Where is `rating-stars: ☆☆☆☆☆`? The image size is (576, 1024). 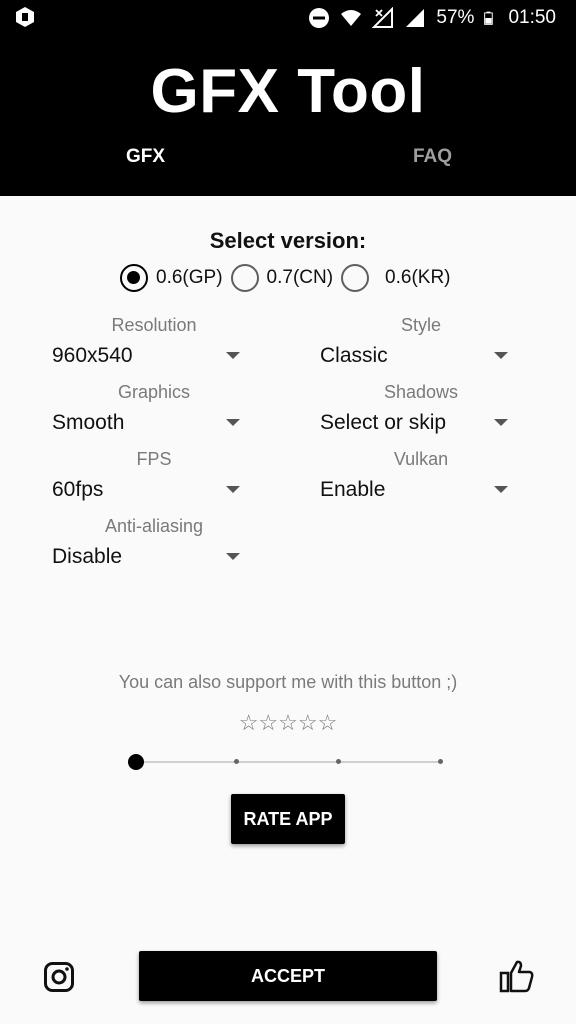
rating-stars: ☆☆☆☆☆ is located at coordinates (288, 722).